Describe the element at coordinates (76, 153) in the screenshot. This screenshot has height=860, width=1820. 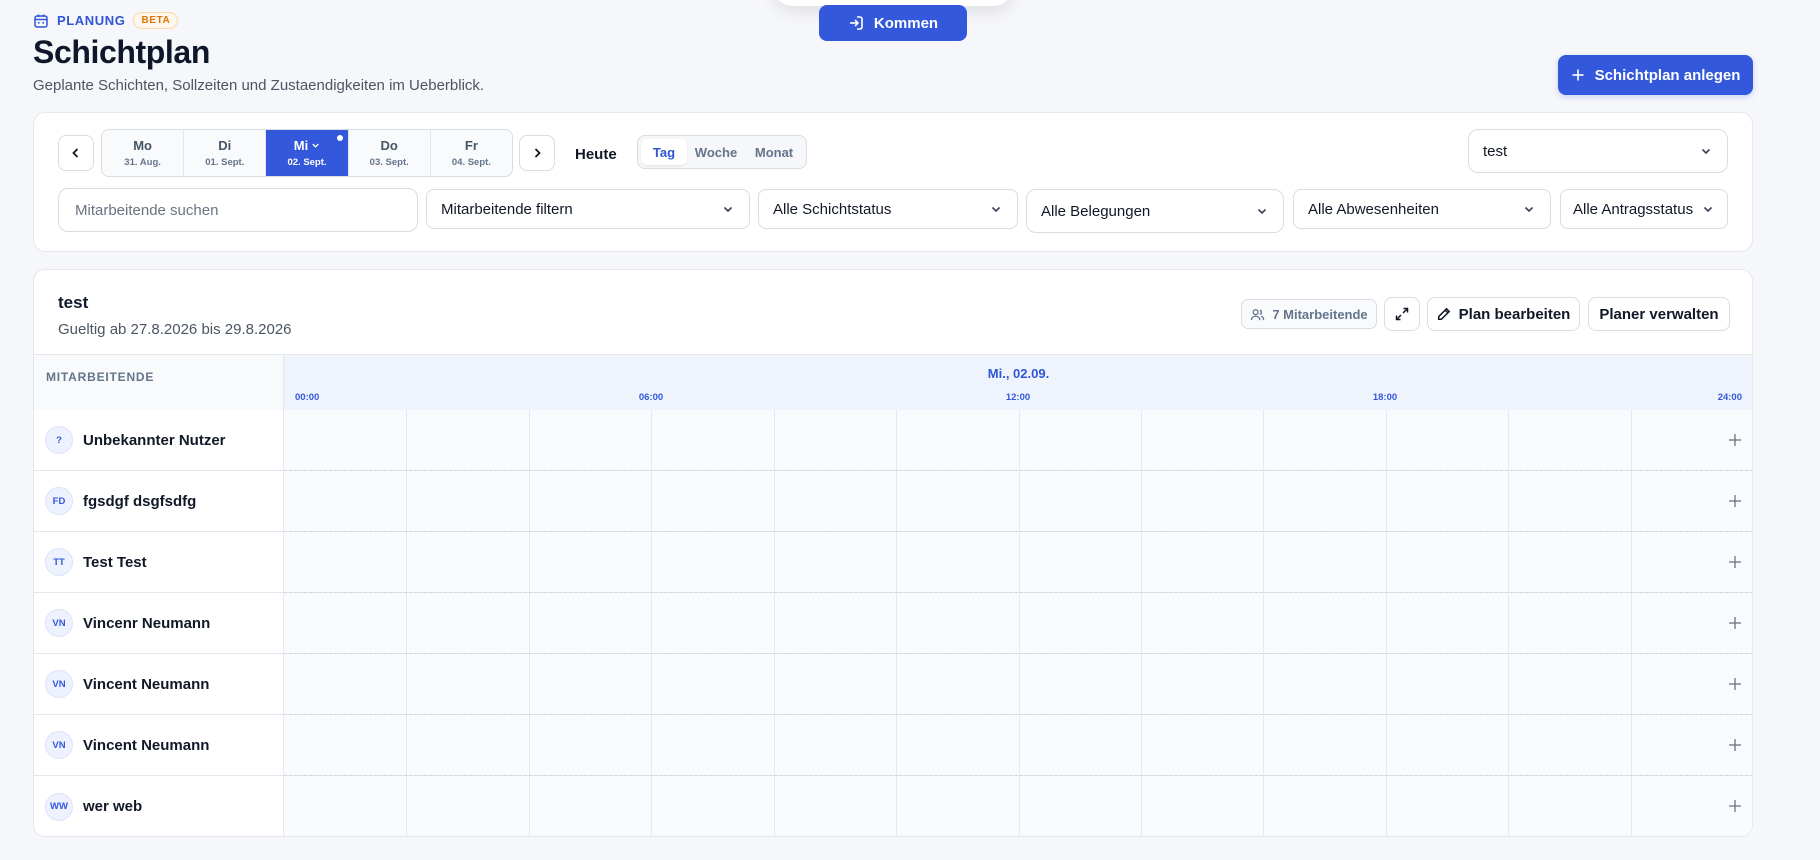
I see `prev-week-button` at that location.